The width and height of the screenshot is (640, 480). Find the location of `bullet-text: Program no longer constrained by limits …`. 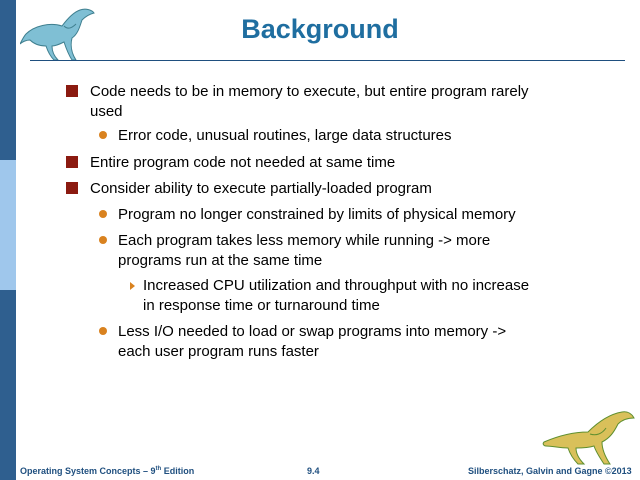

bullet-text: Program no longer constrained by limits … is located at coordinates (317, 214).